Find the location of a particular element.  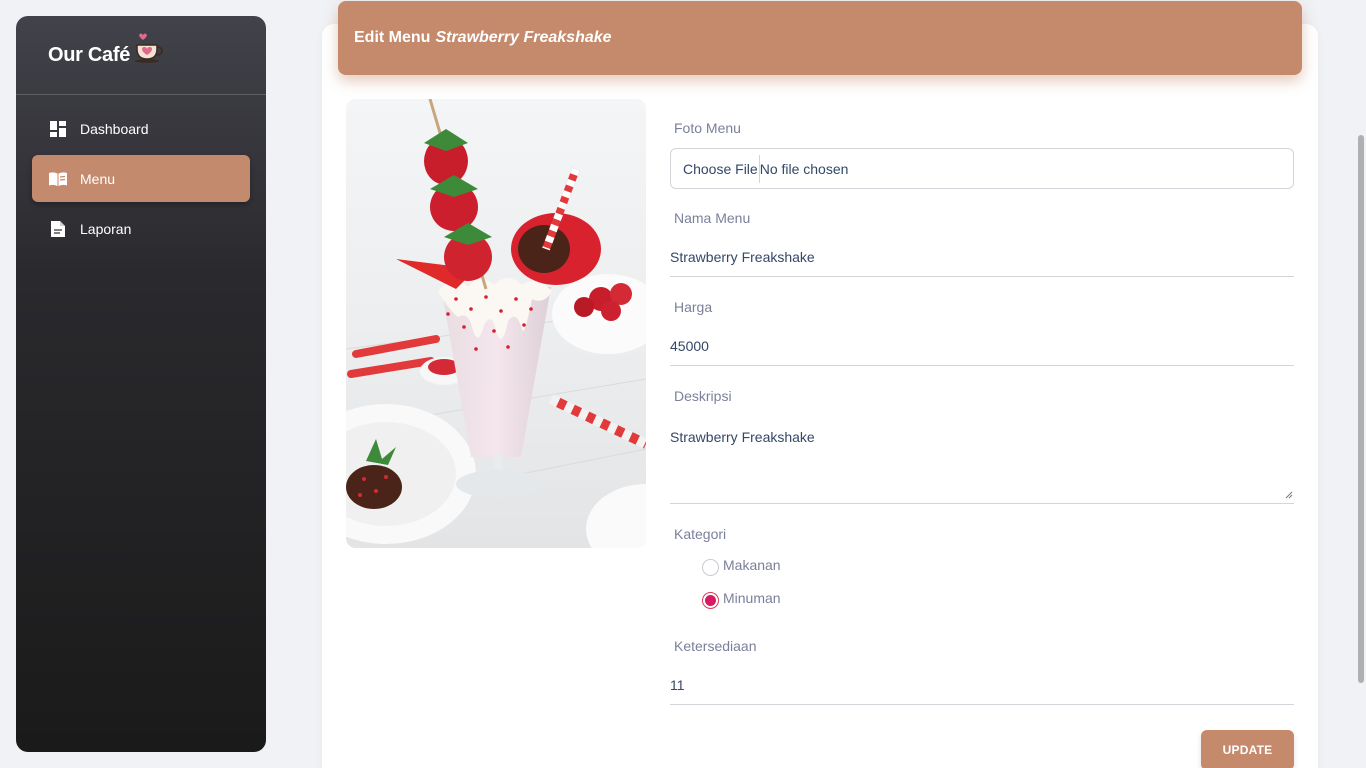

sidebar-item-label: Dashboard is located at coordinates (114, 128).